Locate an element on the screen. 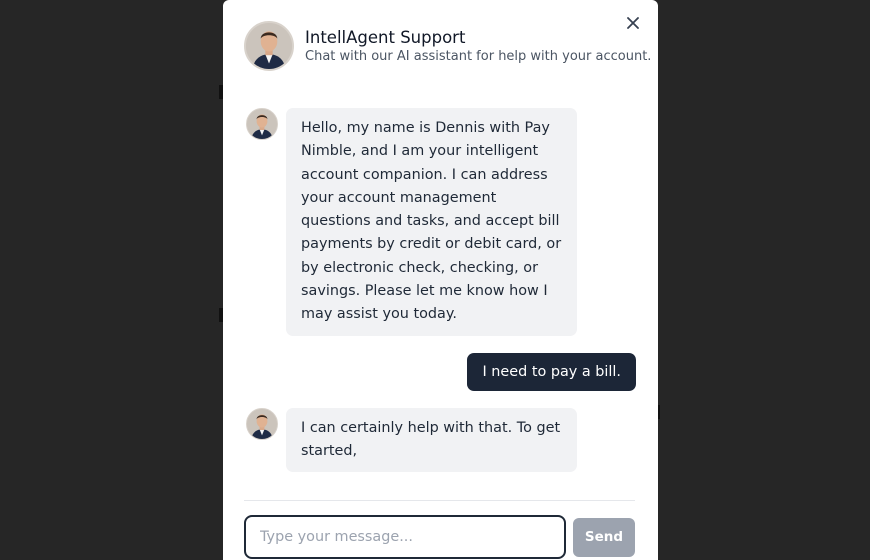  send-button: Send is located at coordinates (604, 537).